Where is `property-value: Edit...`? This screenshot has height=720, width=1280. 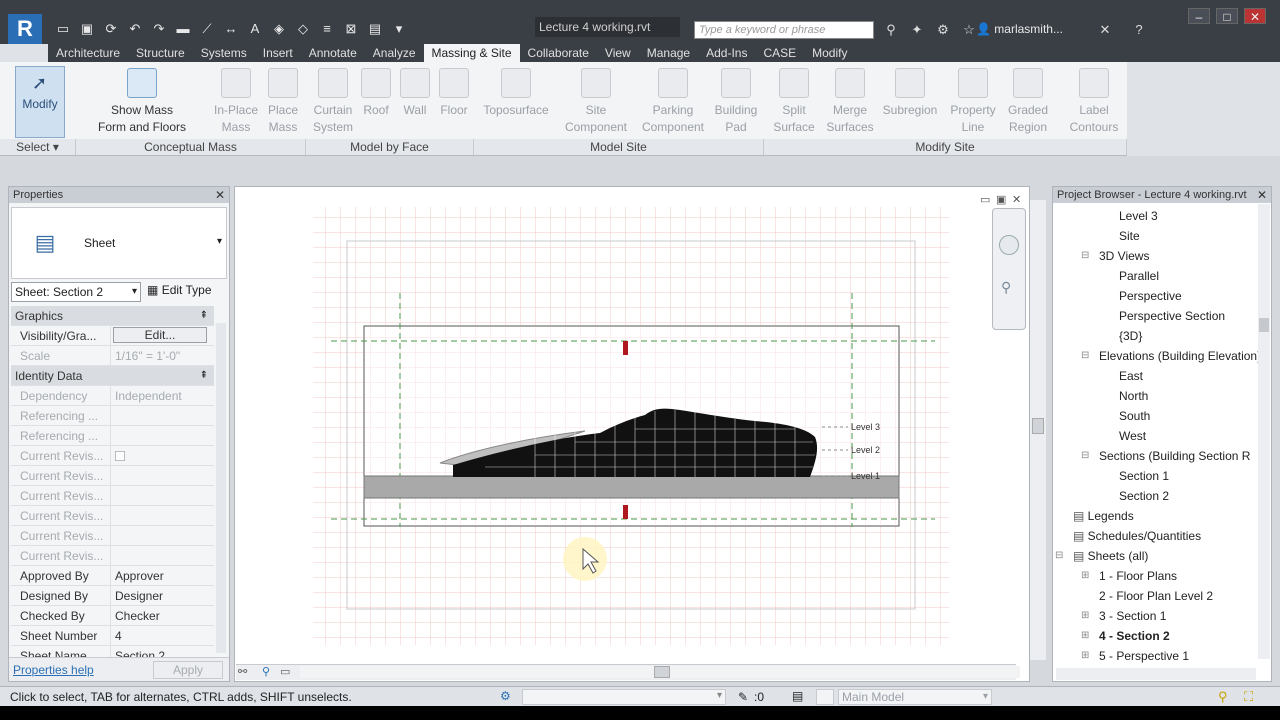
property-value: Edit... is located at coordinates (162, 335).